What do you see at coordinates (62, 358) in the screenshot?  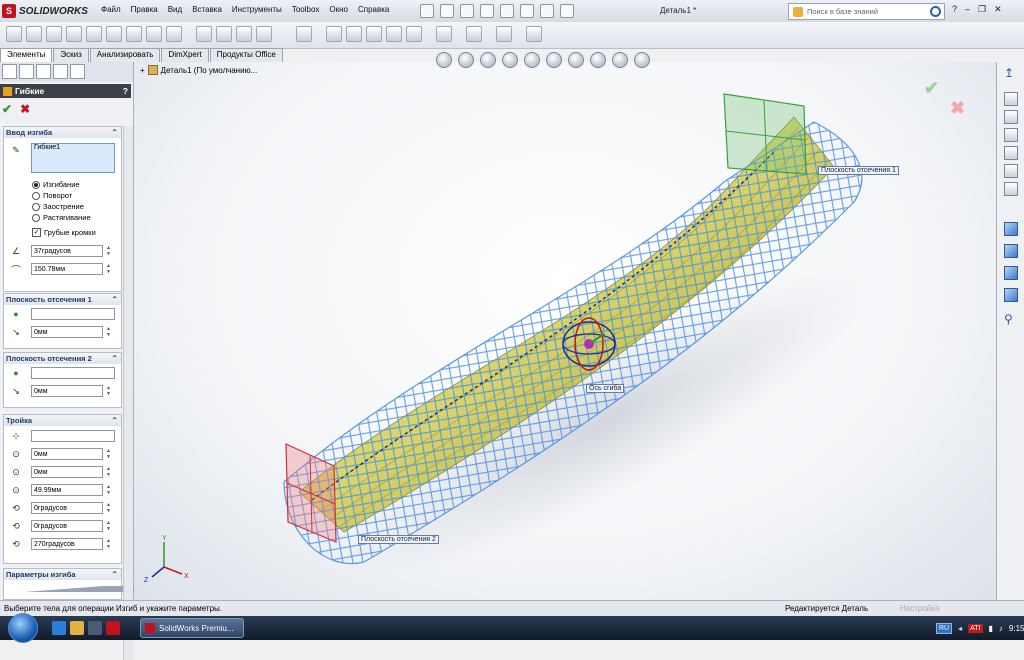 I see `trim-plane-2-header: Плоскость отсечения 2 ⌃` at bounding box center [62, 358].